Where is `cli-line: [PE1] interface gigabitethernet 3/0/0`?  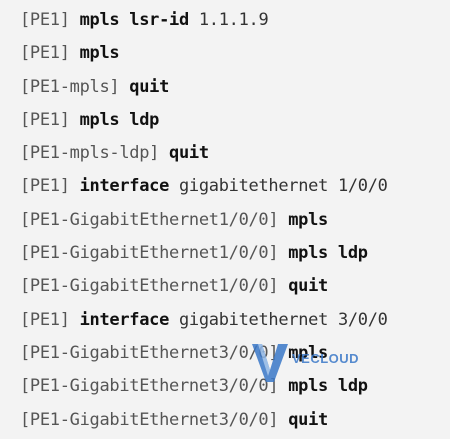
cli-line: [PE1] interface gigabitethernet 3/0/0 is located at coordinates (225, 320).